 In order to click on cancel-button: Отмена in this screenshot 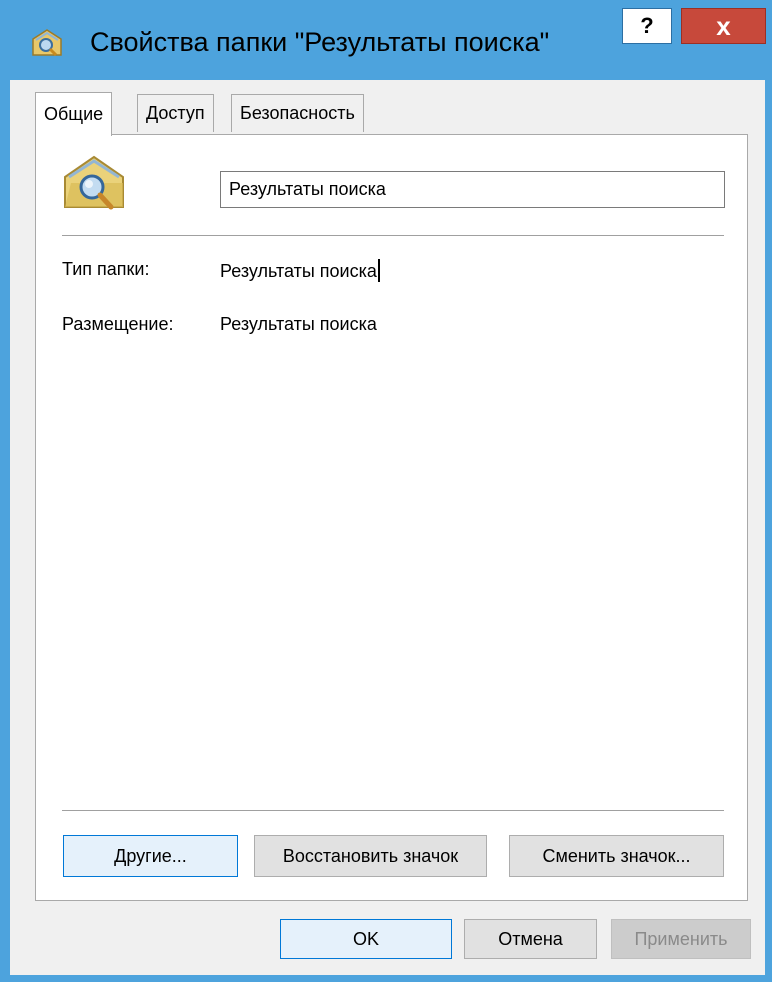, I will do `click(530, 939)`.